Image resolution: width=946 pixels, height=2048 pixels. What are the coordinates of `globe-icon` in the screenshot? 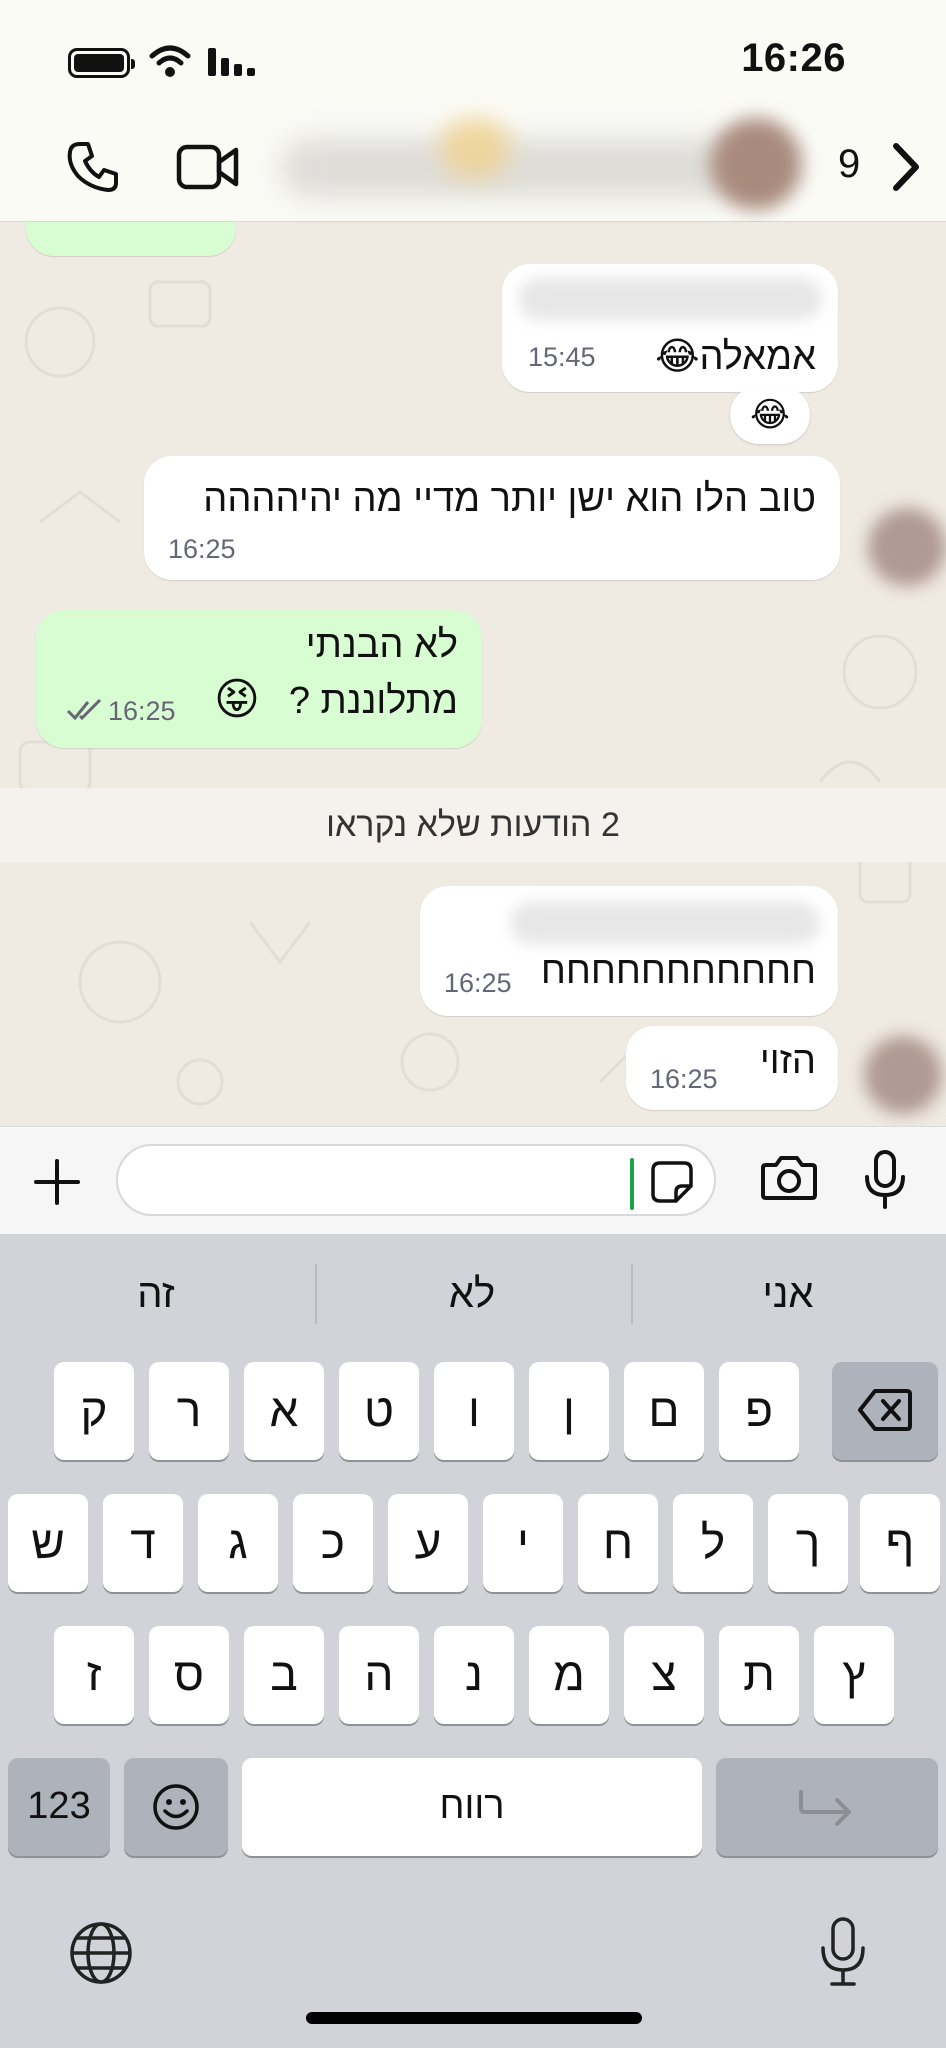 It's located at (101, 1953).